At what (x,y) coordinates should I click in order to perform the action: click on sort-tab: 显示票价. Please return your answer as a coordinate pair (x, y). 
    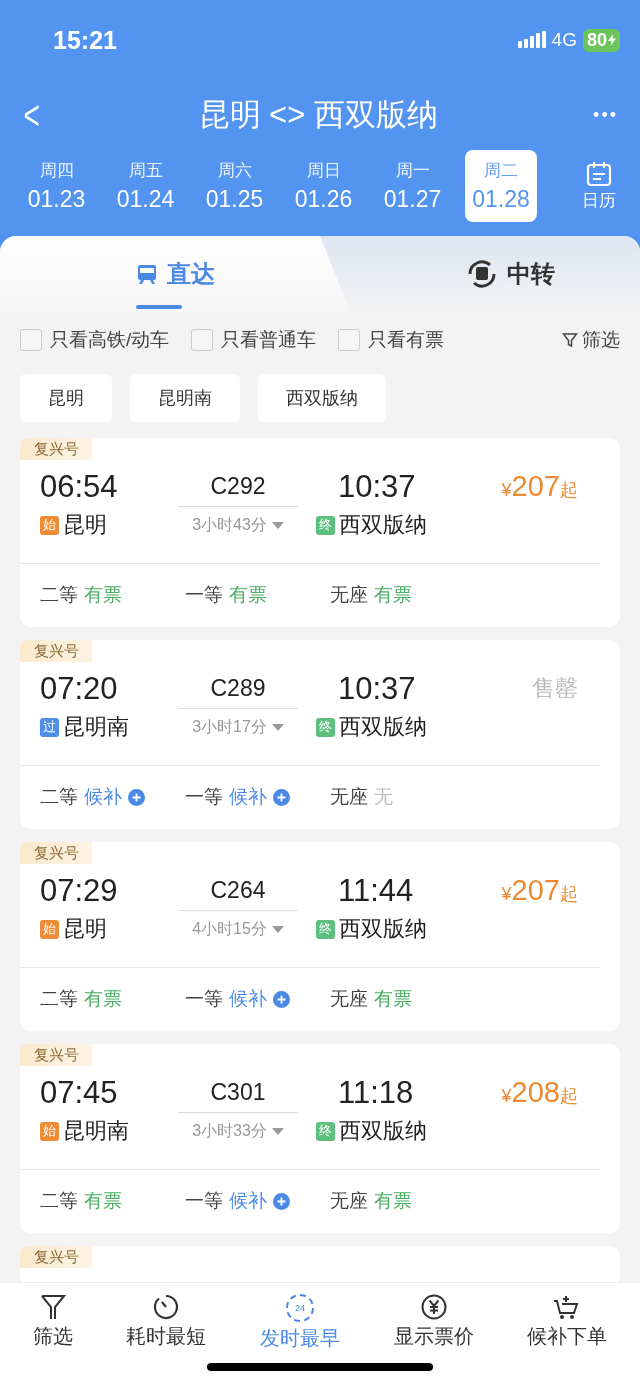
    Looking at the image, I should click on (433, 1324).